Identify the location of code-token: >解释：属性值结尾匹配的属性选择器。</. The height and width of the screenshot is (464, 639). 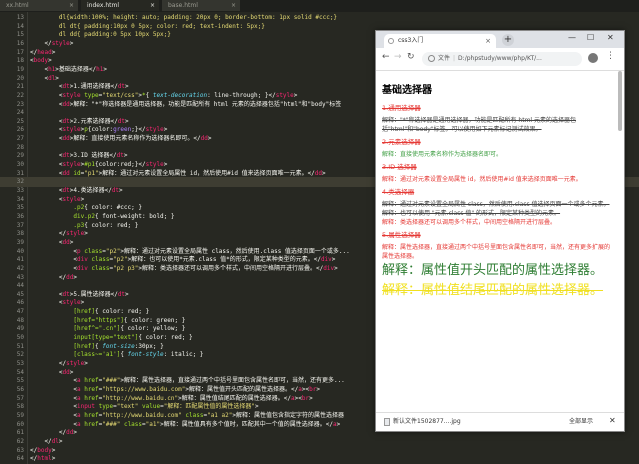
(234, 398).